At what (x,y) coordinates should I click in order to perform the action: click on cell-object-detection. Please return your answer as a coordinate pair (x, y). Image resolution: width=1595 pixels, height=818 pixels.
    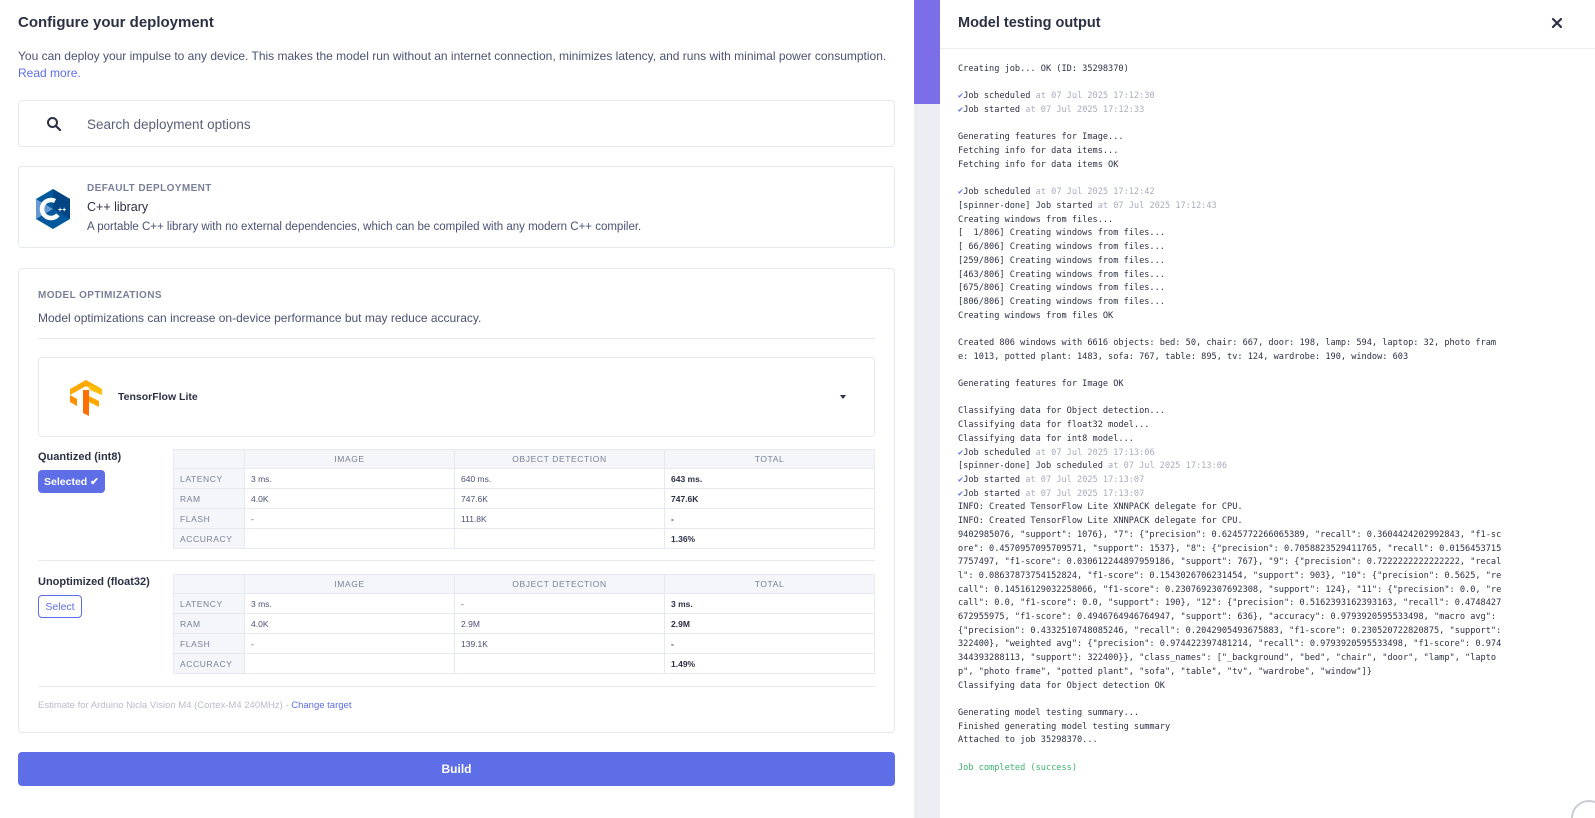
    Looking at the image, I should click on (559, 538).